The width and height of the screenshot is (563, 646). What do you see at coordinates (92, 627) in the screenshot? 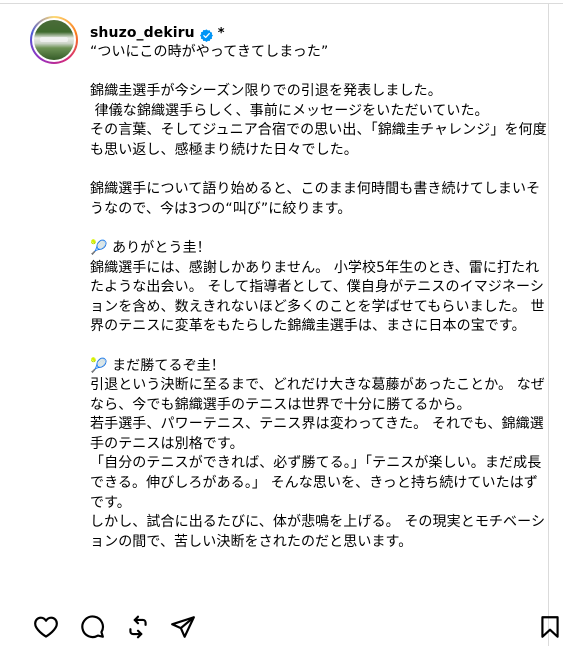
I see `comment-icon` at bounding box center [92, 627].